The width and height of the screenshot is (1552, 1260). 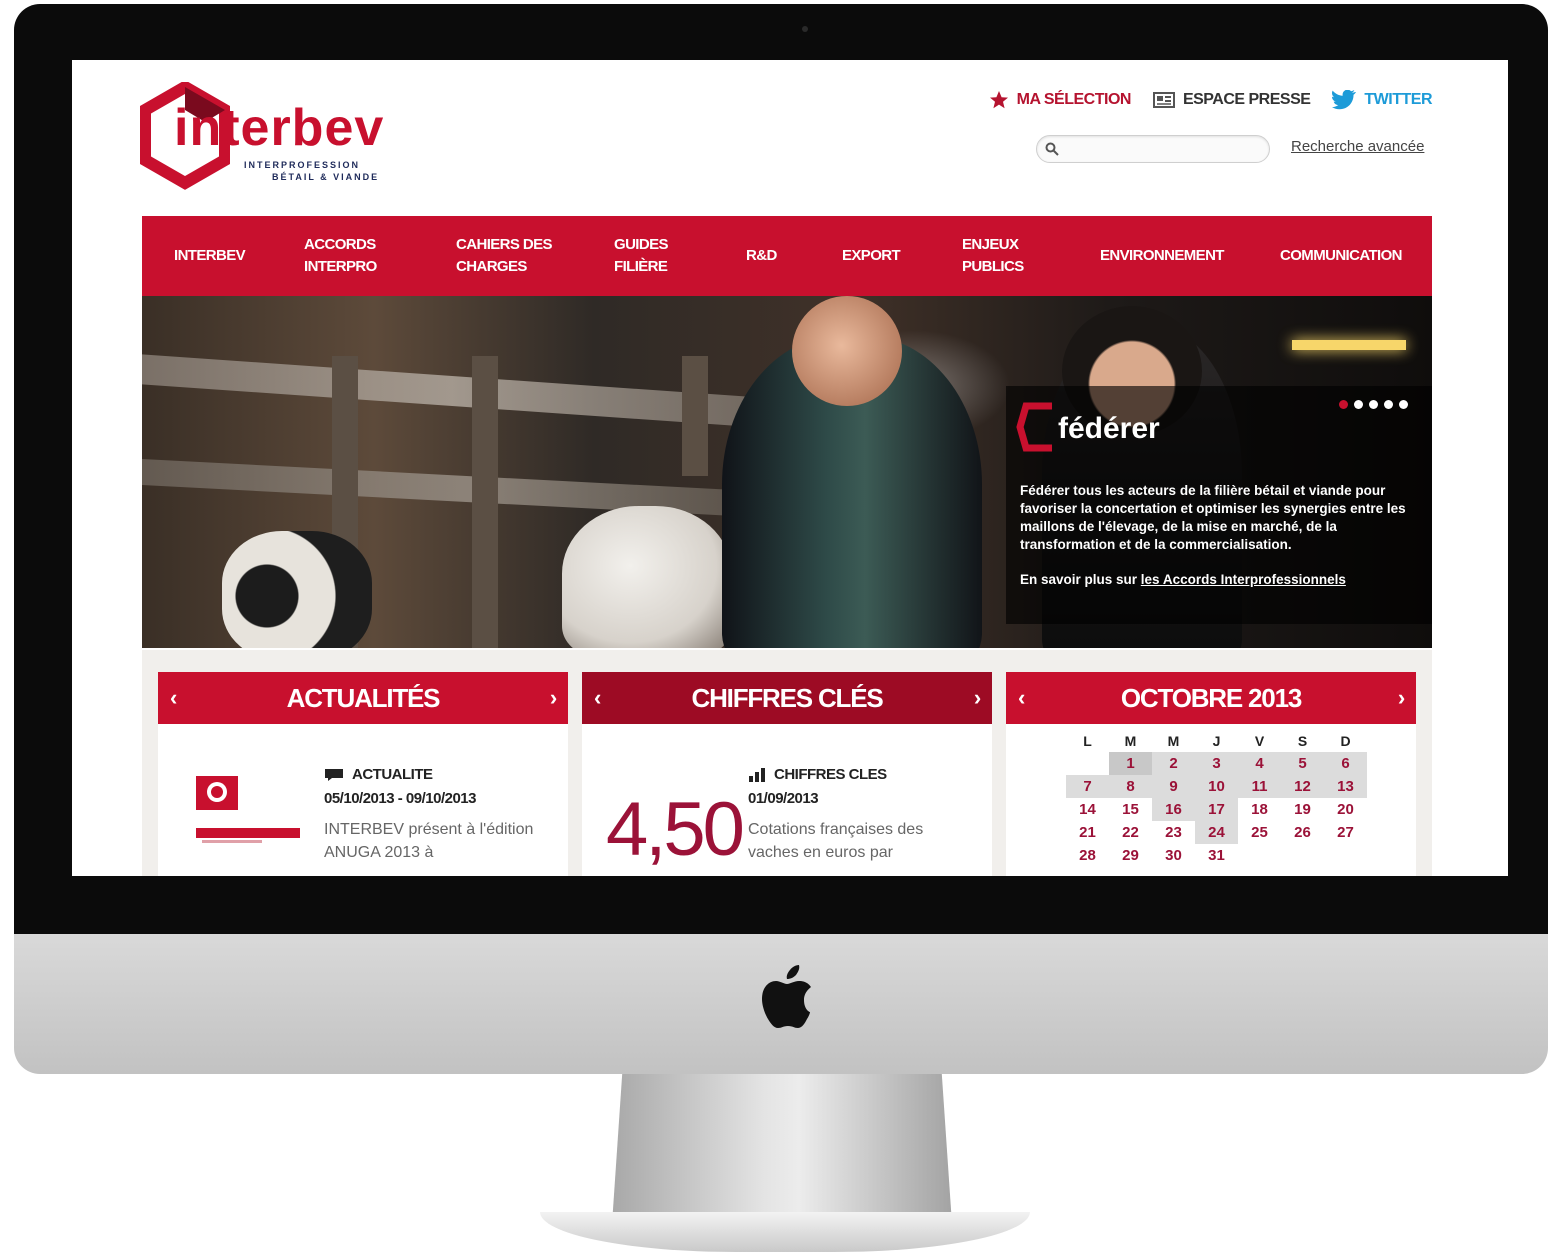 I want to click on figures-date: 01/09/2013, so click(x=783, y=798).